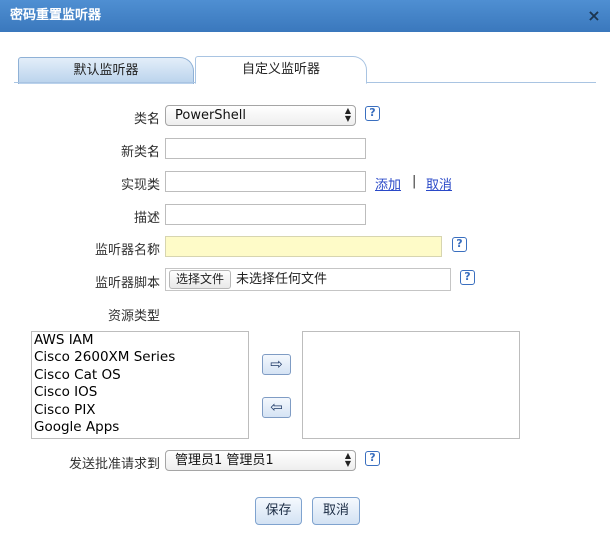  I want to click on listener-script-colon: ：, so click(155, 283).